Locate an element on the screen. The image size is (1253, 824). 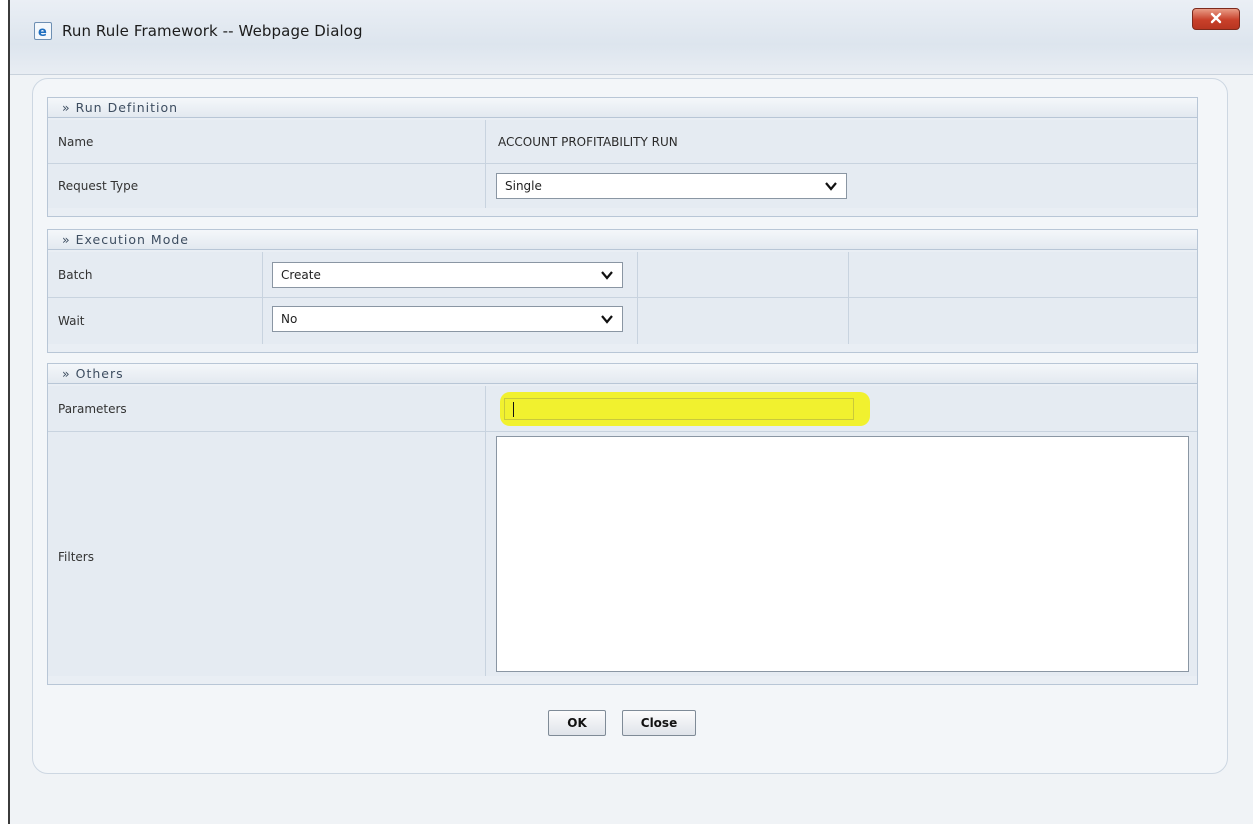
close-icon is located at coordinates (1216, 19).